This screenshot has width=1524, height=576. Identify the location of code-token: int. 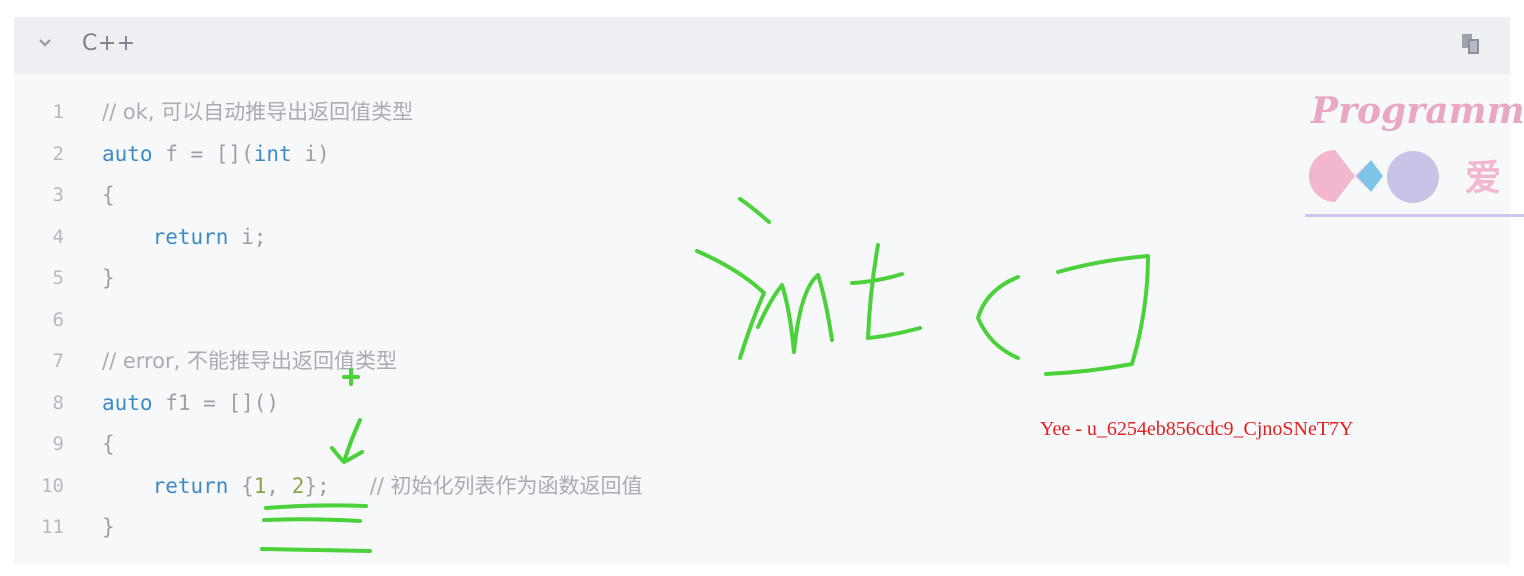
(272, 153).